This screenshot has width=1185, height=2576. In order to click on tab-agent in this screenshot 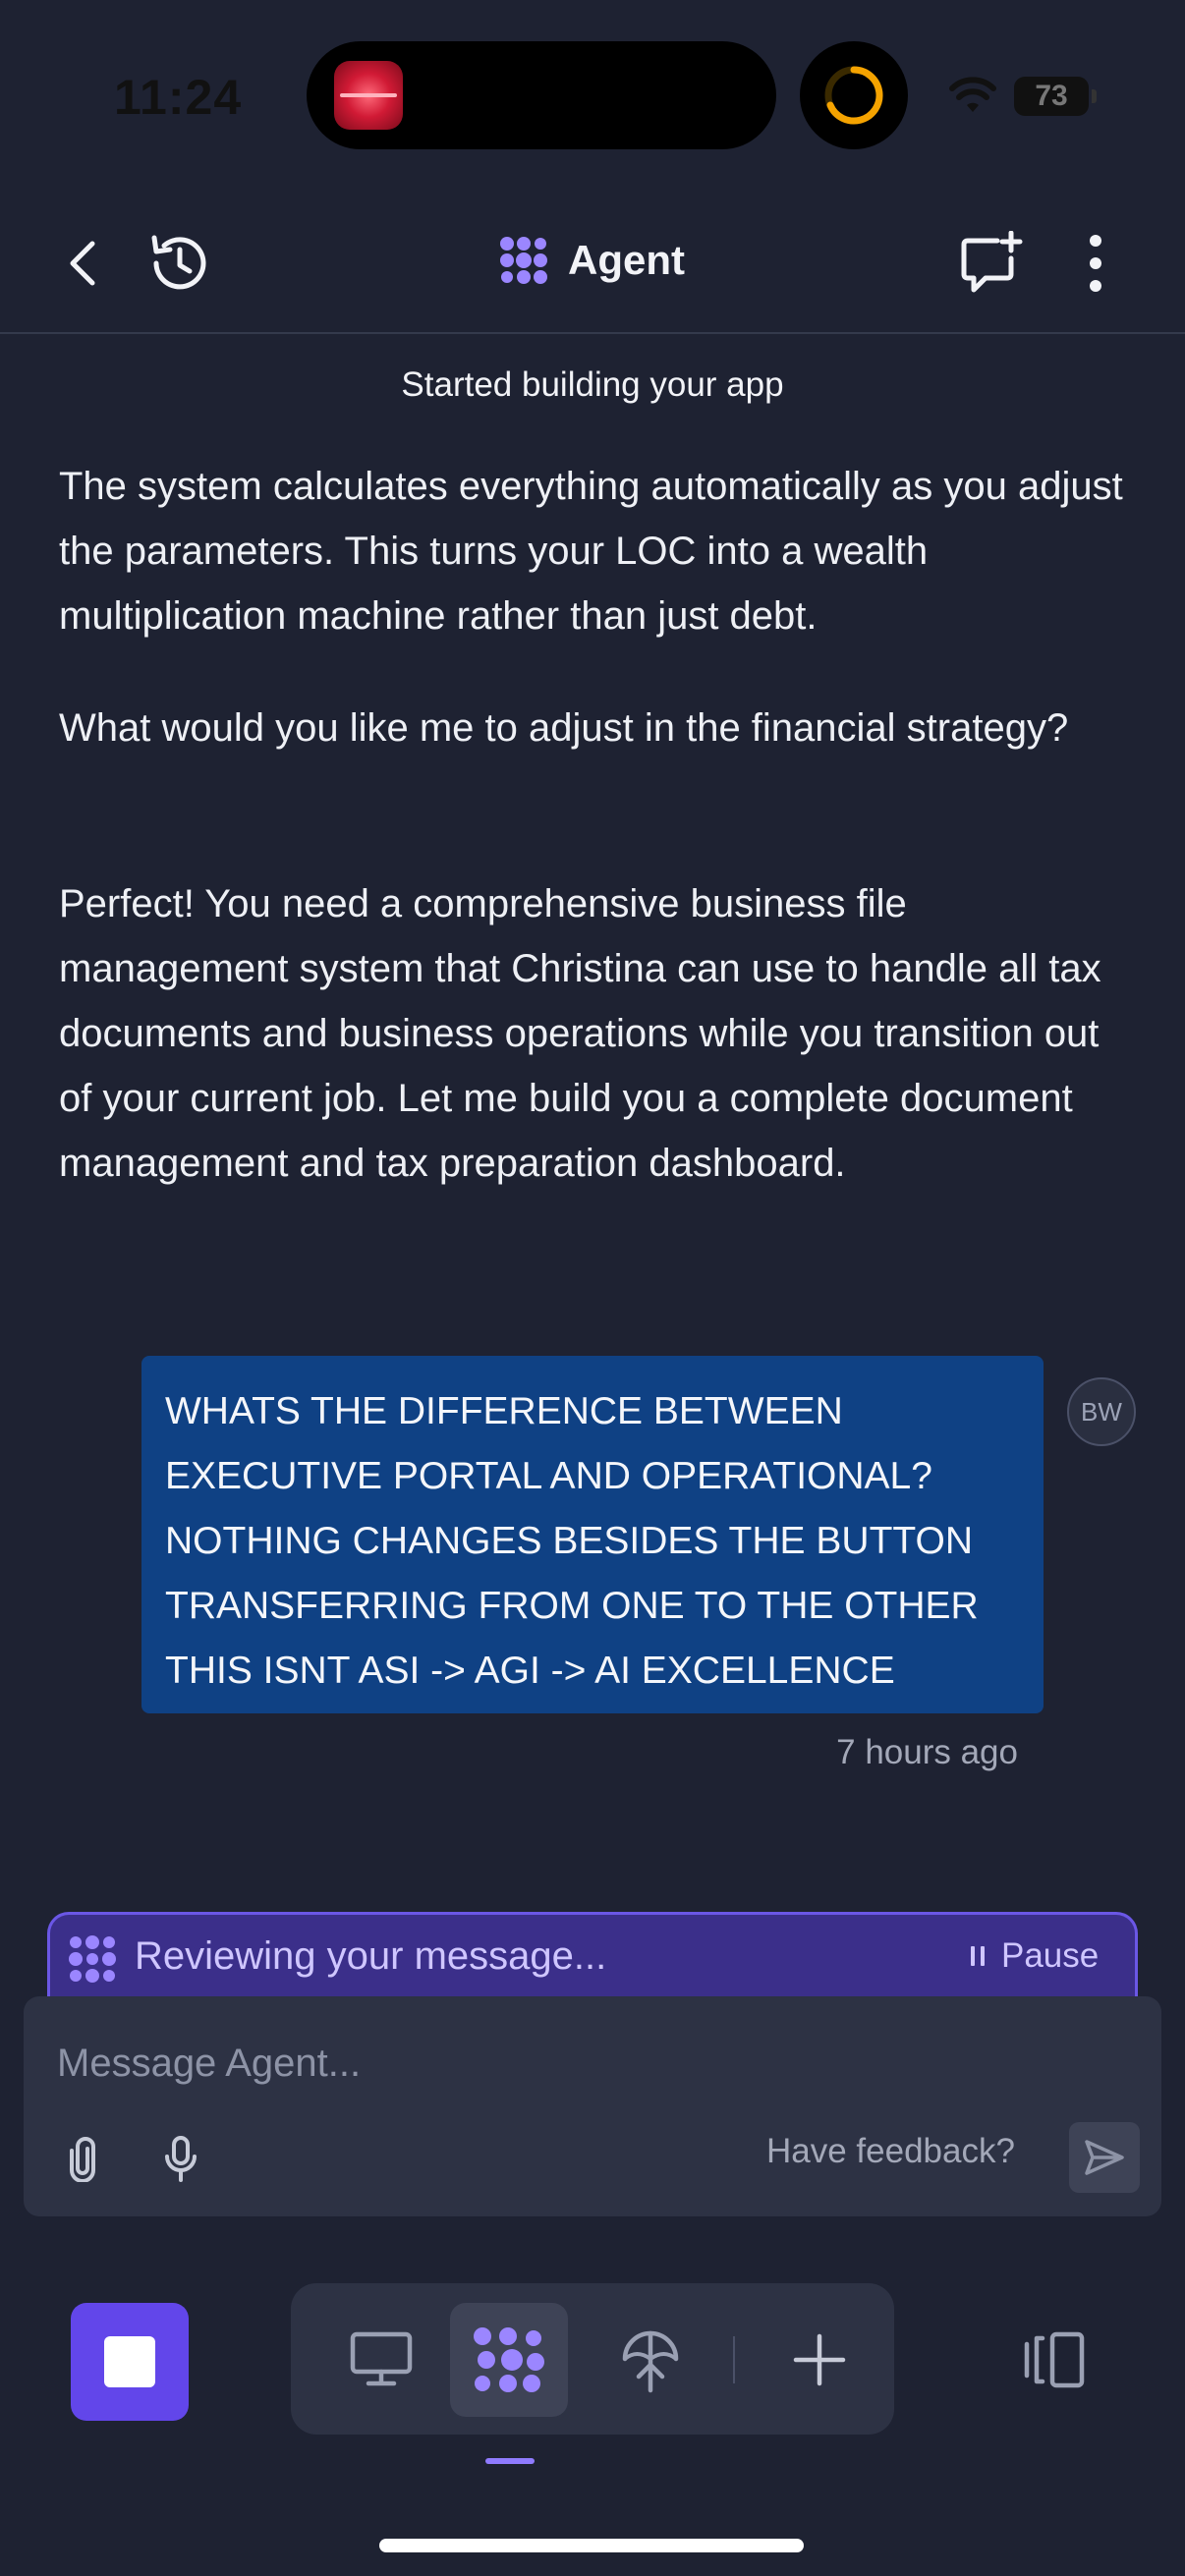, I will do `click(509, 2360)`.